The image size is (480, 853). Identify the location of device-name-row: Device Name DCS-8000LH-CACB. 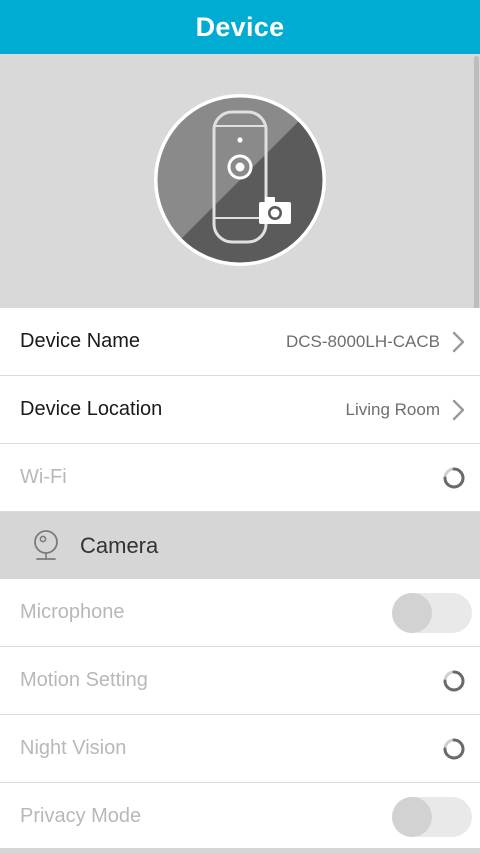
(240, 342).